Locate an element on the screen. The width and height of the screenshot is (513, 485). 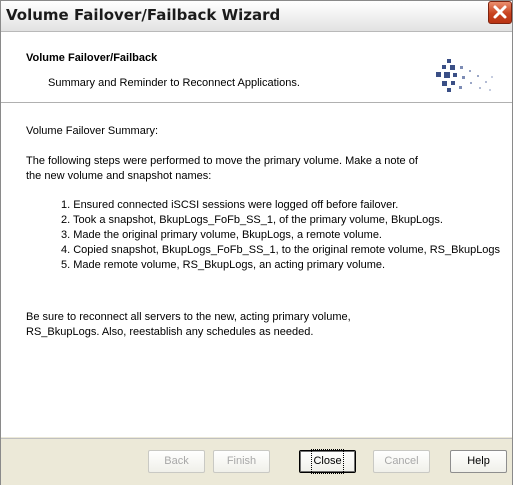
help-button-label: Help is located at coordinates (478, 461).